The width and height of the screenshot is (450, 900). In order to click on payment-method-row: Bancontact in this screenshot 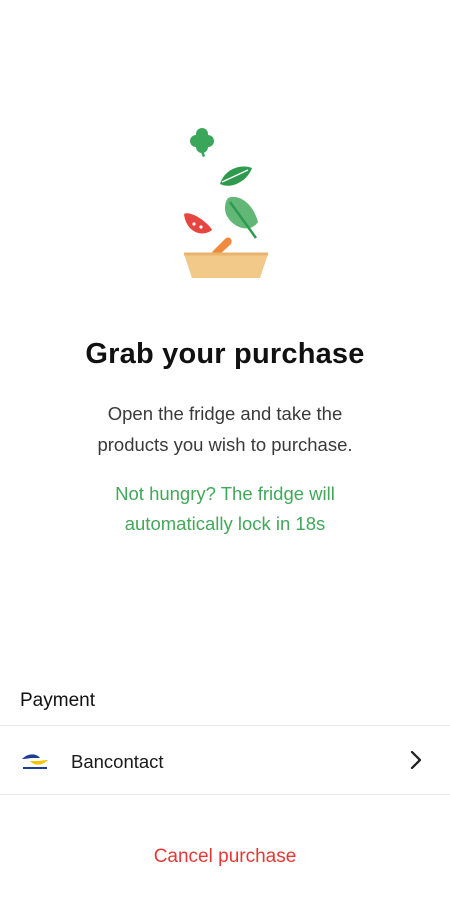, I will do `click(225, 760)`.